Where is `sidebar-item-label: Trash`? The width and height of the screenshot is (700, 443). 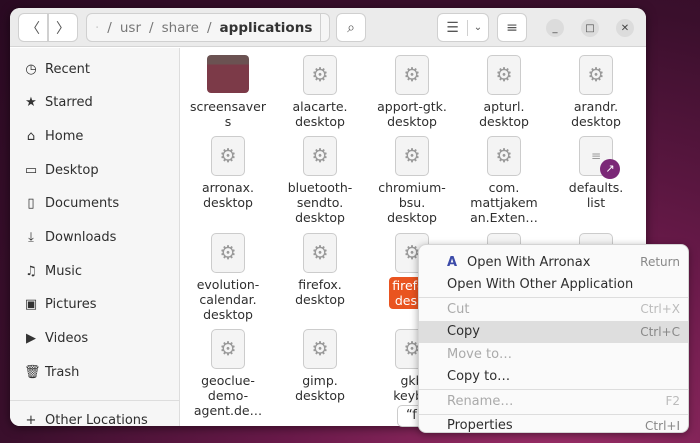
sidebar-item-label: Trash is located at coordinates (62, 372).